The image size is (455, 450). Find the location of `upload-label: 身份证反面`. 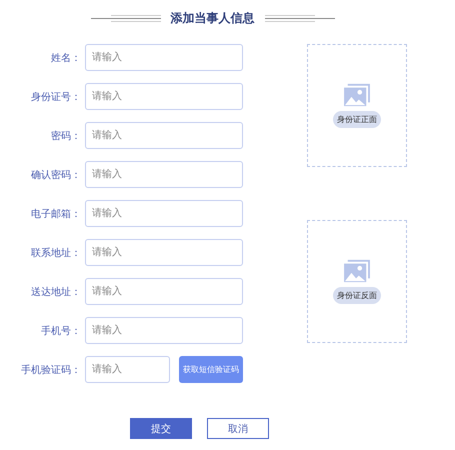

upload-label: 身份证反面 is located at coordinates (357, 295).